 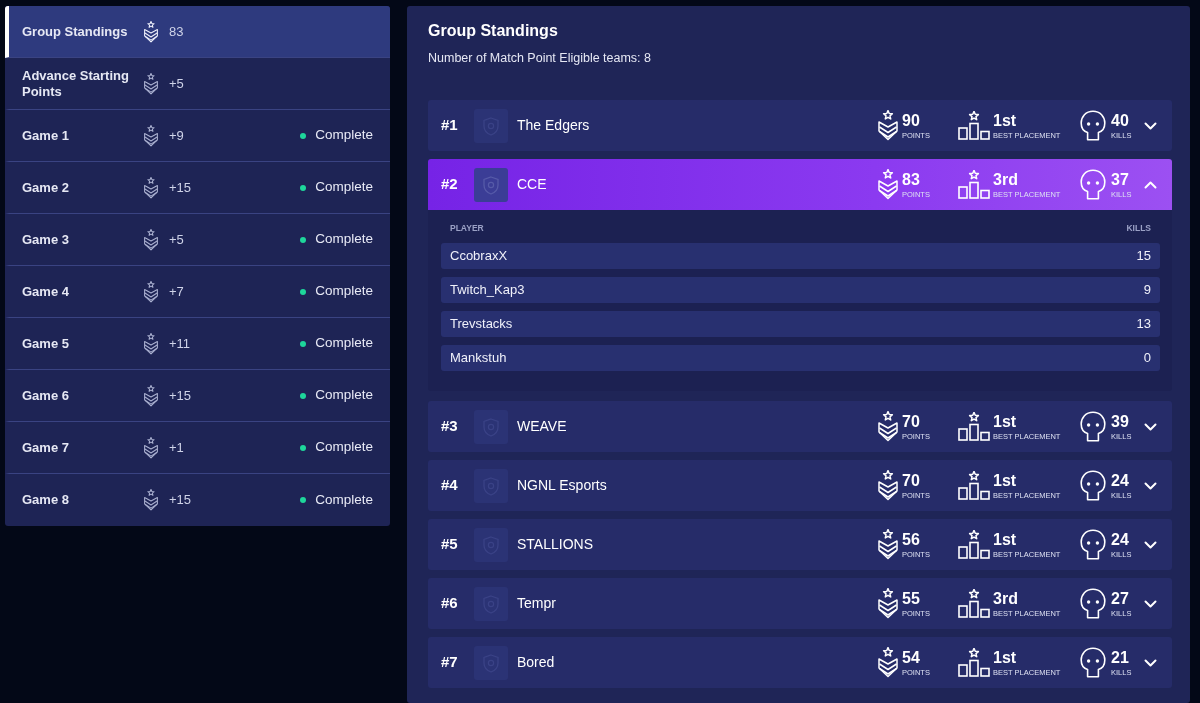 I want to click on sidebar-item: Game 6 +15 Complete, so click(x=197, y=396).